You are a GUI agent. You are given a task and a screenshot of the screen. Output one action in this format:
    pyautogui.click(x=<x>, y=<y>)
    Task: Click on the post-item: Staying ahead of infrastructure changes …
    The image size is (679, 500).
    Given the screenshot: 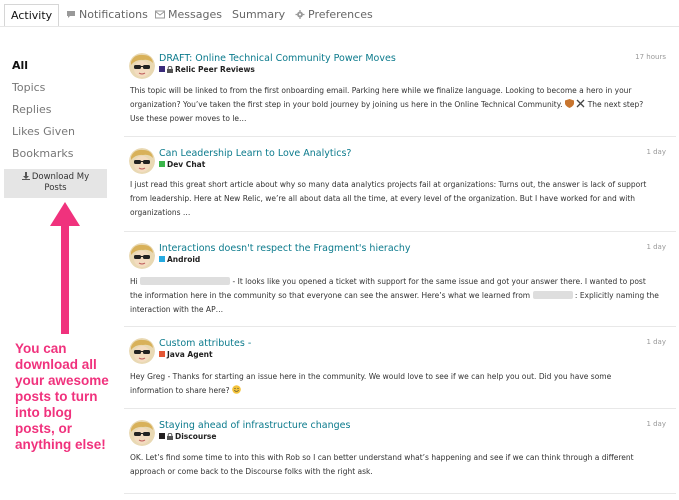 What is the action you would take?
    pyautogui.click(x=400, y=457)
    